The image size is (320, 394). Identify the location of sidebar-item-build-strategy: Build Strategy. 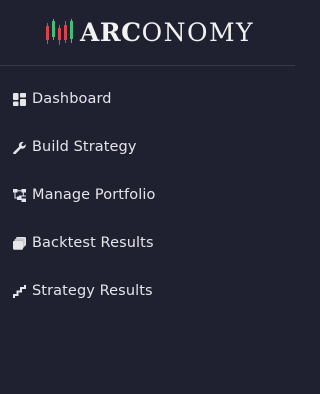
(75, 147).